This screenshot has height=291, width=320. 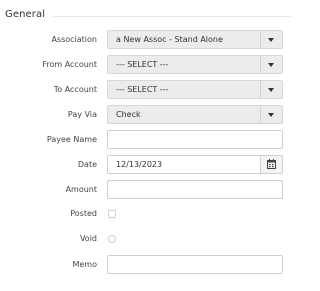 I want to click on pay-via-row: Pay Via Check, so click(x=145, y=115).